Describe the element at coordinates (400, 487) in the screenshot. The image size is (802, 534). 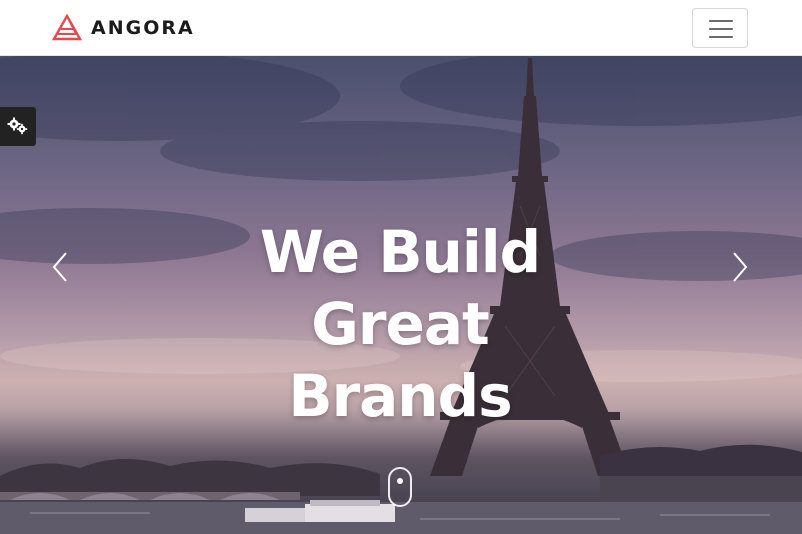
I see `mouse-scroll-icon` at that location.